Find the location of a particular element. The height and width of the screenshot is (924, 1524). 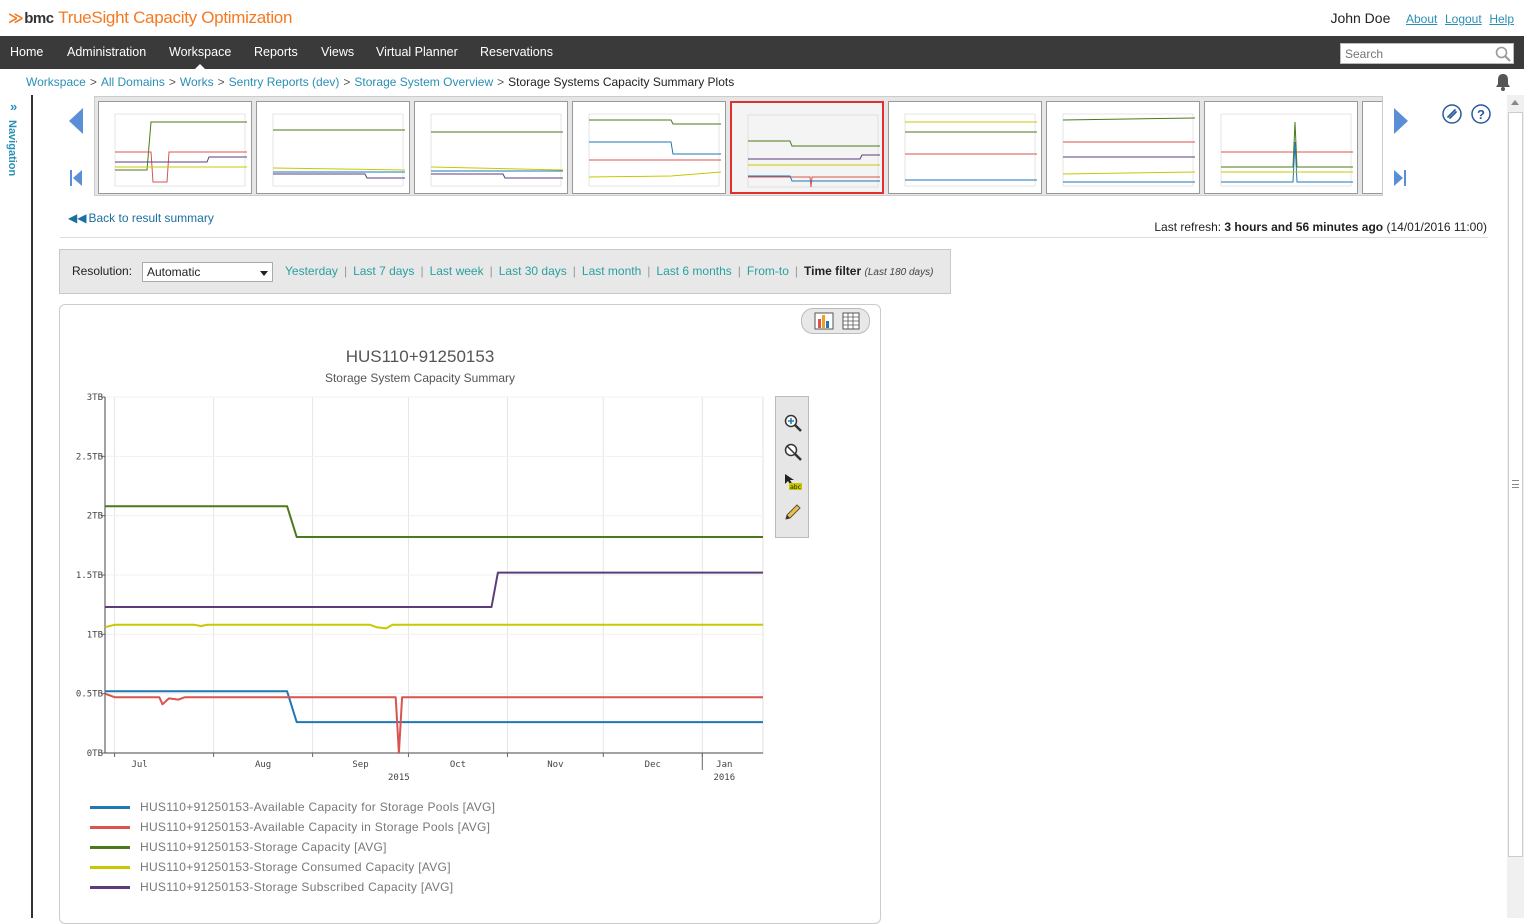

last-page-icon is located at coordinates (1400, 178).